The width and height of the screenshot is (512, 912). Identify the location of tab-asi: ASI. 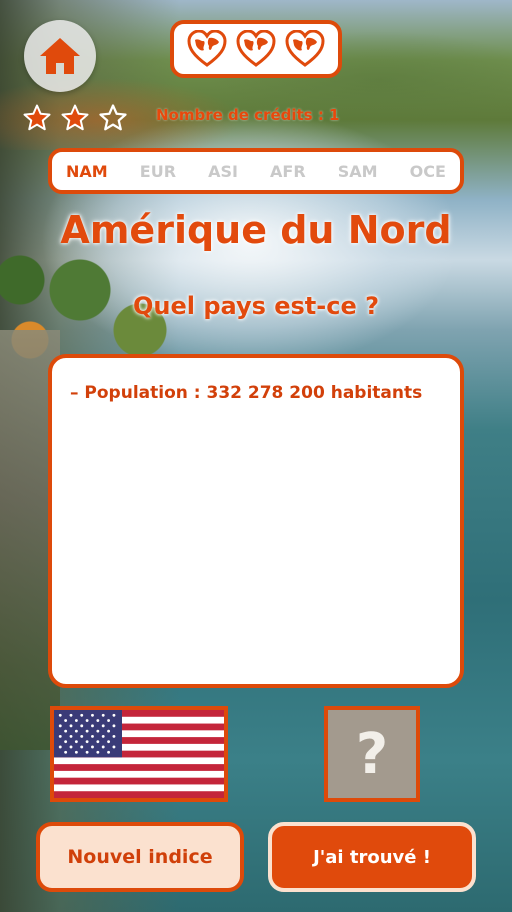
(223, 171).